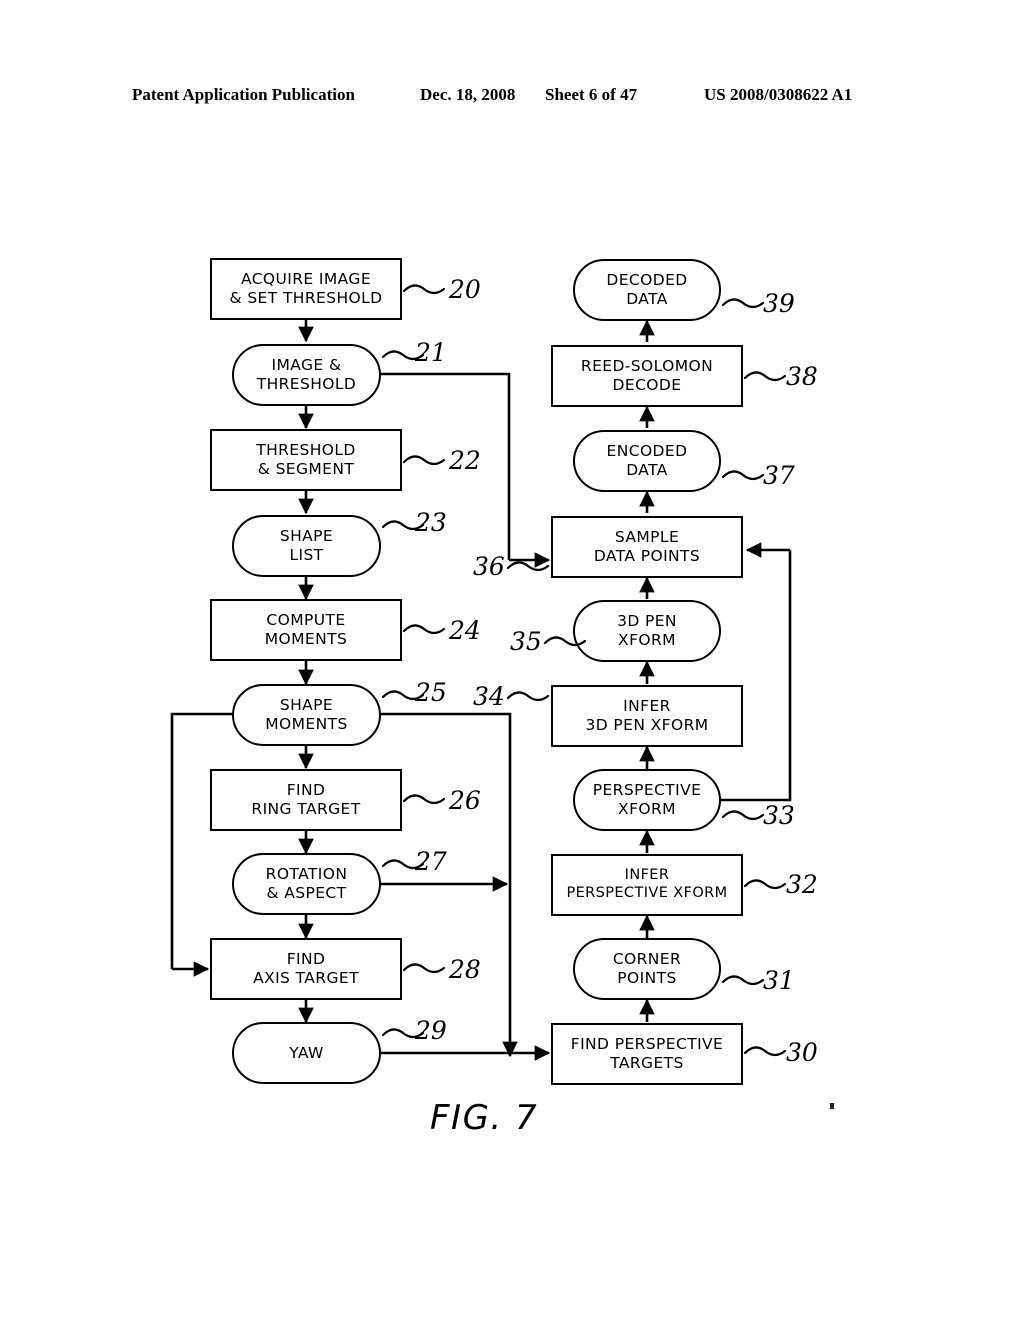 The width and height of the screenshot is (1024, 1320). Describe the element at coordinates (431, 352) in the screenshot. I see `ref-number-21: 21` at that location.